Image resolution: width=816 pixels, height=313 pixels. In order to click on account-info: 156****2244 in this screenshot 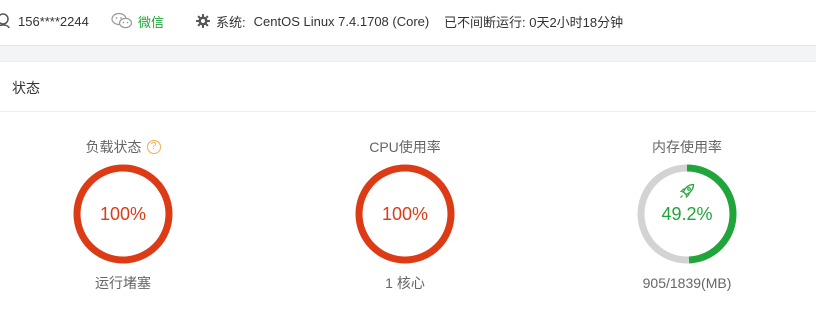, I will do `click(44, 21)`.